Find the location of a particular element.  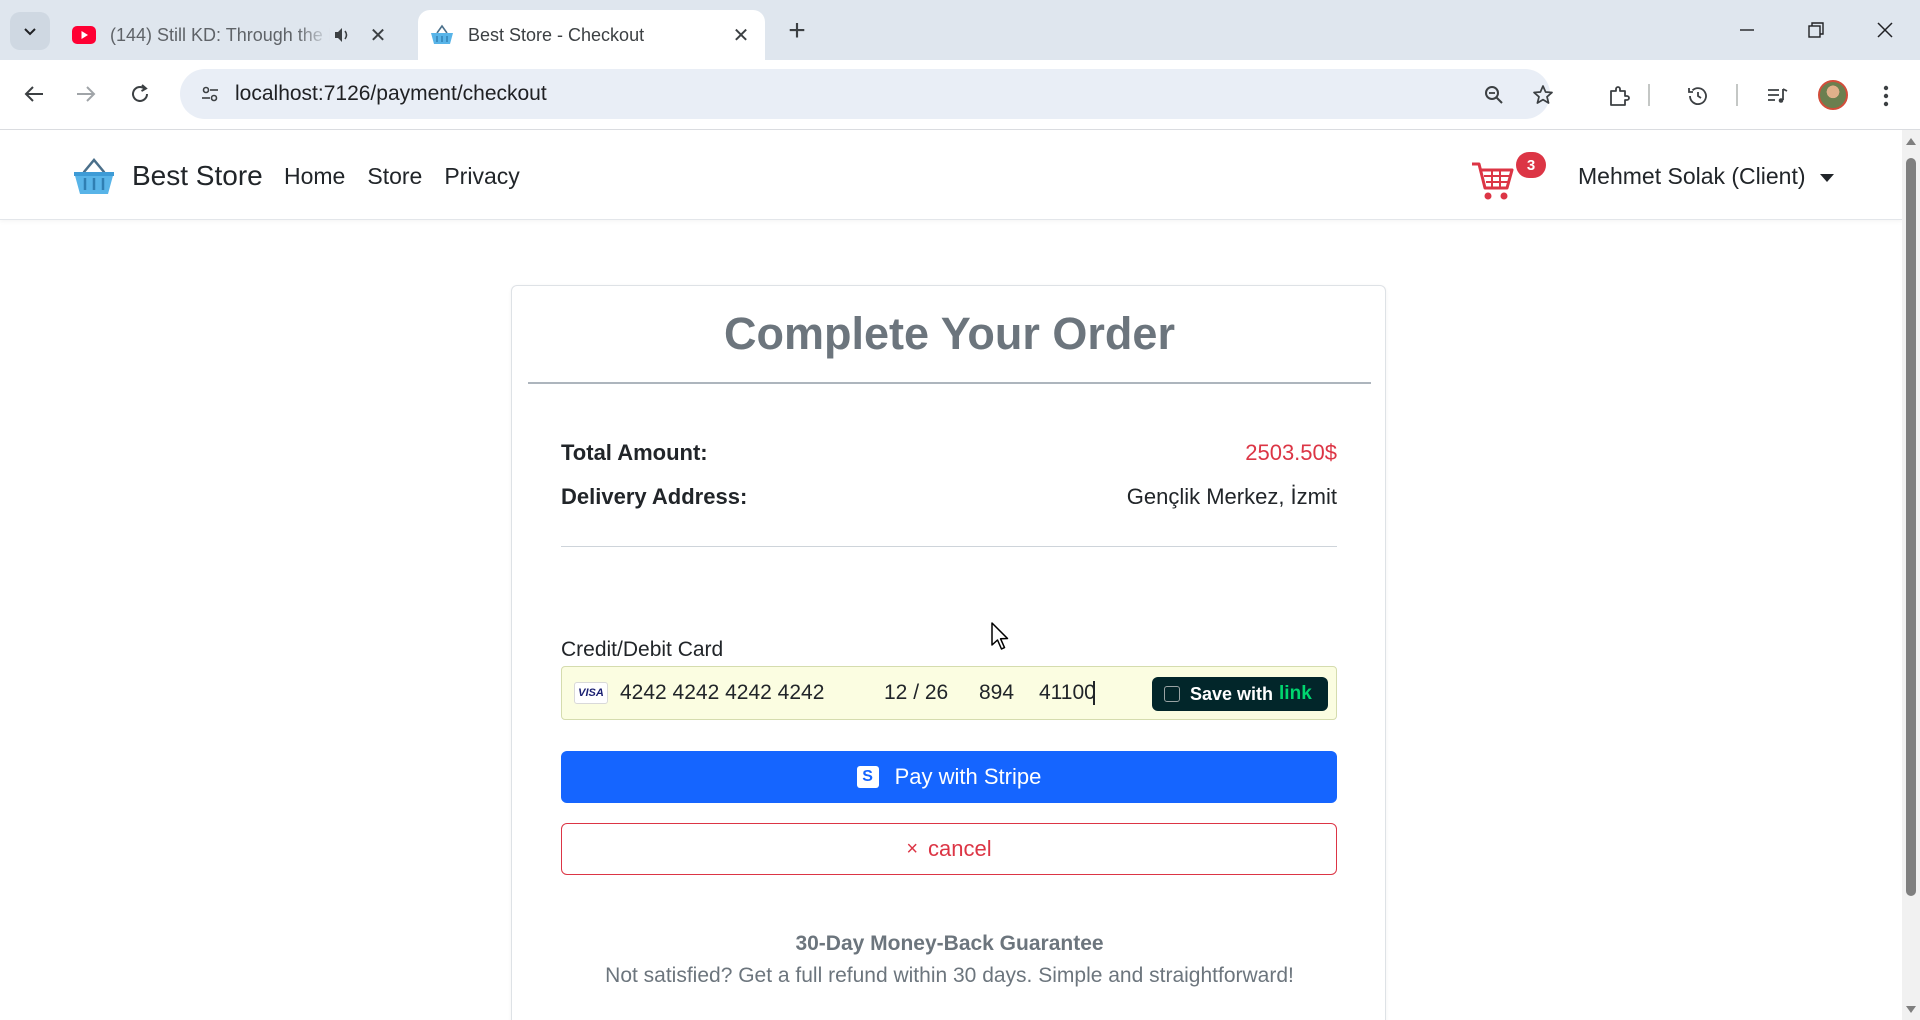

forward-icon is located at coordinates (86, 94).